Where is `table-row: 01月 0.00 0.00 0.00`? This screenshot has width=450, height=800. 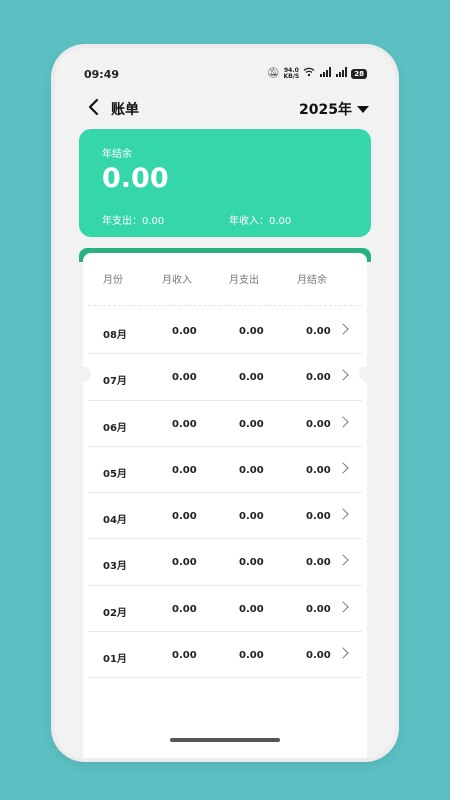 table-row: 01月 0.00 0.00 0.00 is located at coordinates (225, 655).